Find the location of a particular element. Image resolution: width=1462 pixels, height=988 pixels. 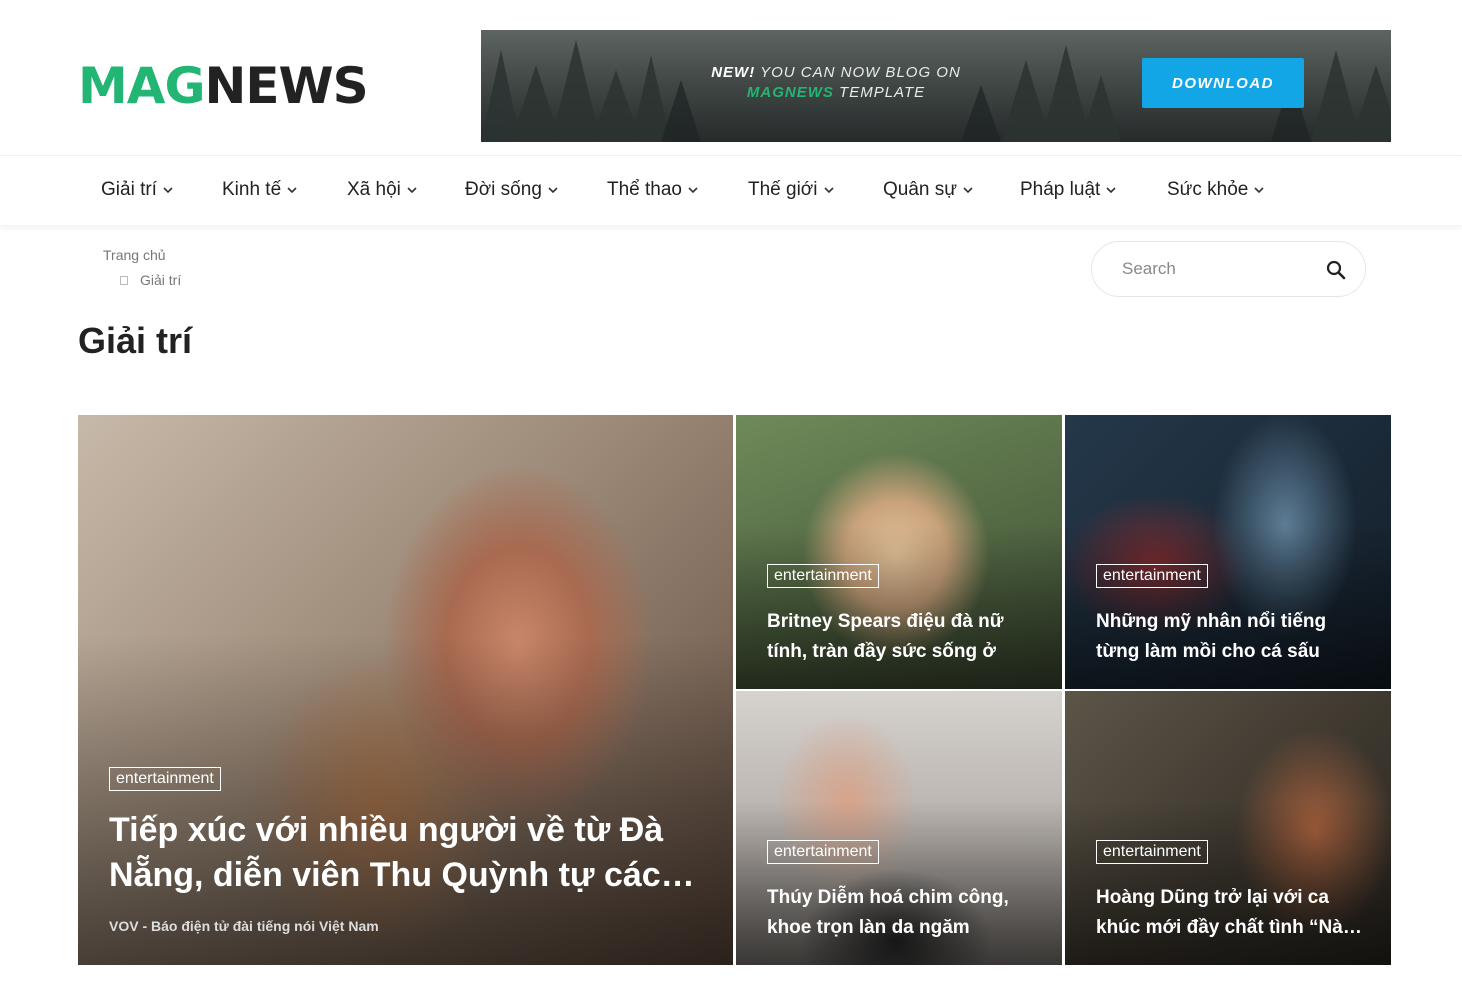

nav-item-giai-tri: Giải trí is located at coordinates (137, 190).